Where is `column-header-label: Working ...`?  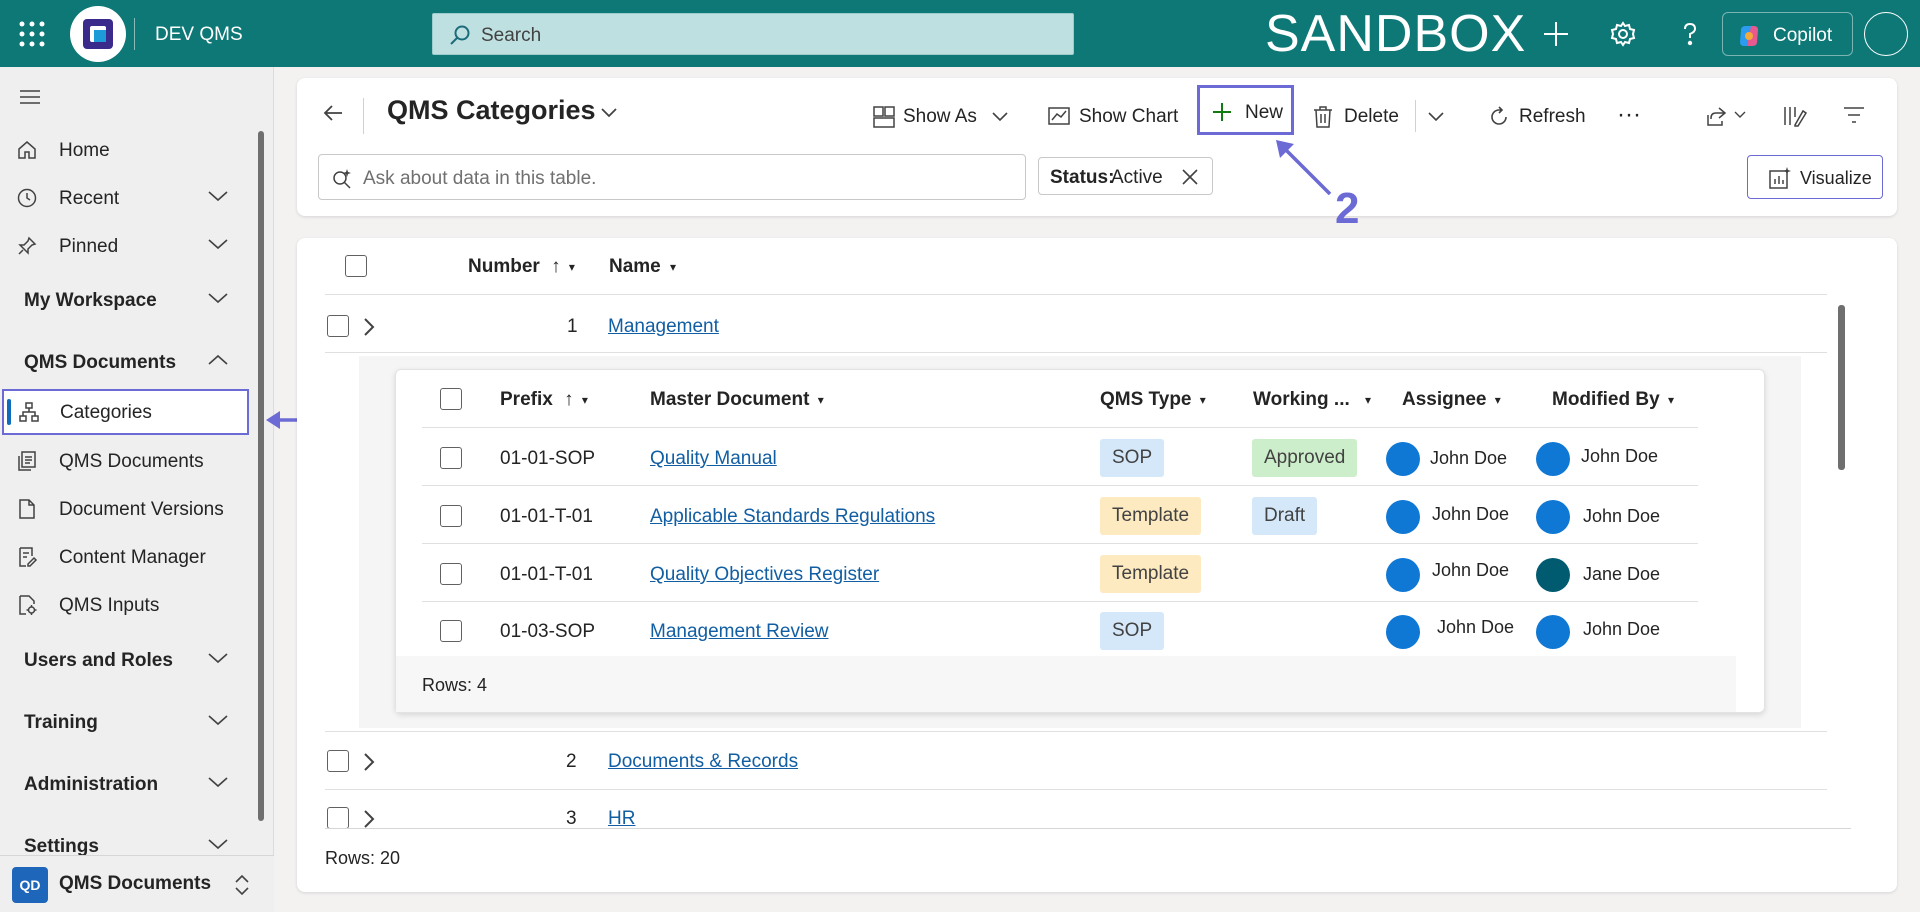
column-header-label: Working ... is located at coordinates (1301, 399).